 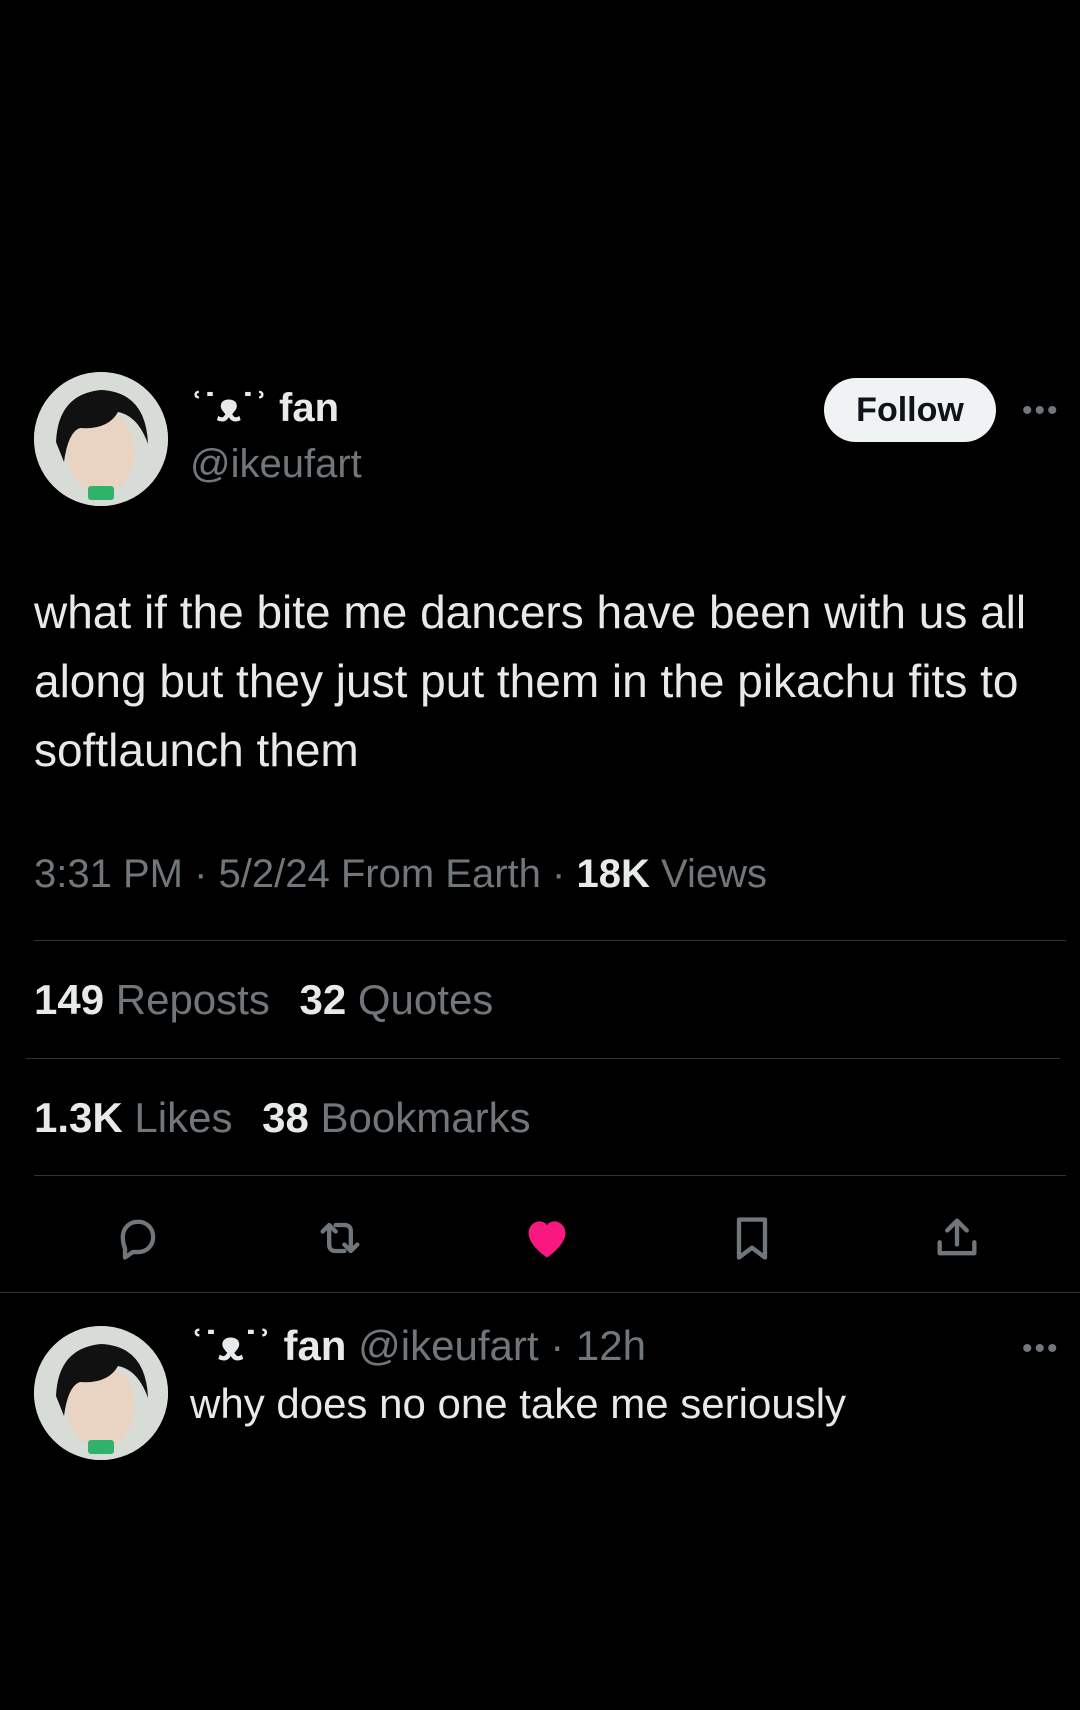 What do you see at coordinates (323, 999) in the screenshot?
I see `quotes-count: 32` at bounding box center [323, 999].